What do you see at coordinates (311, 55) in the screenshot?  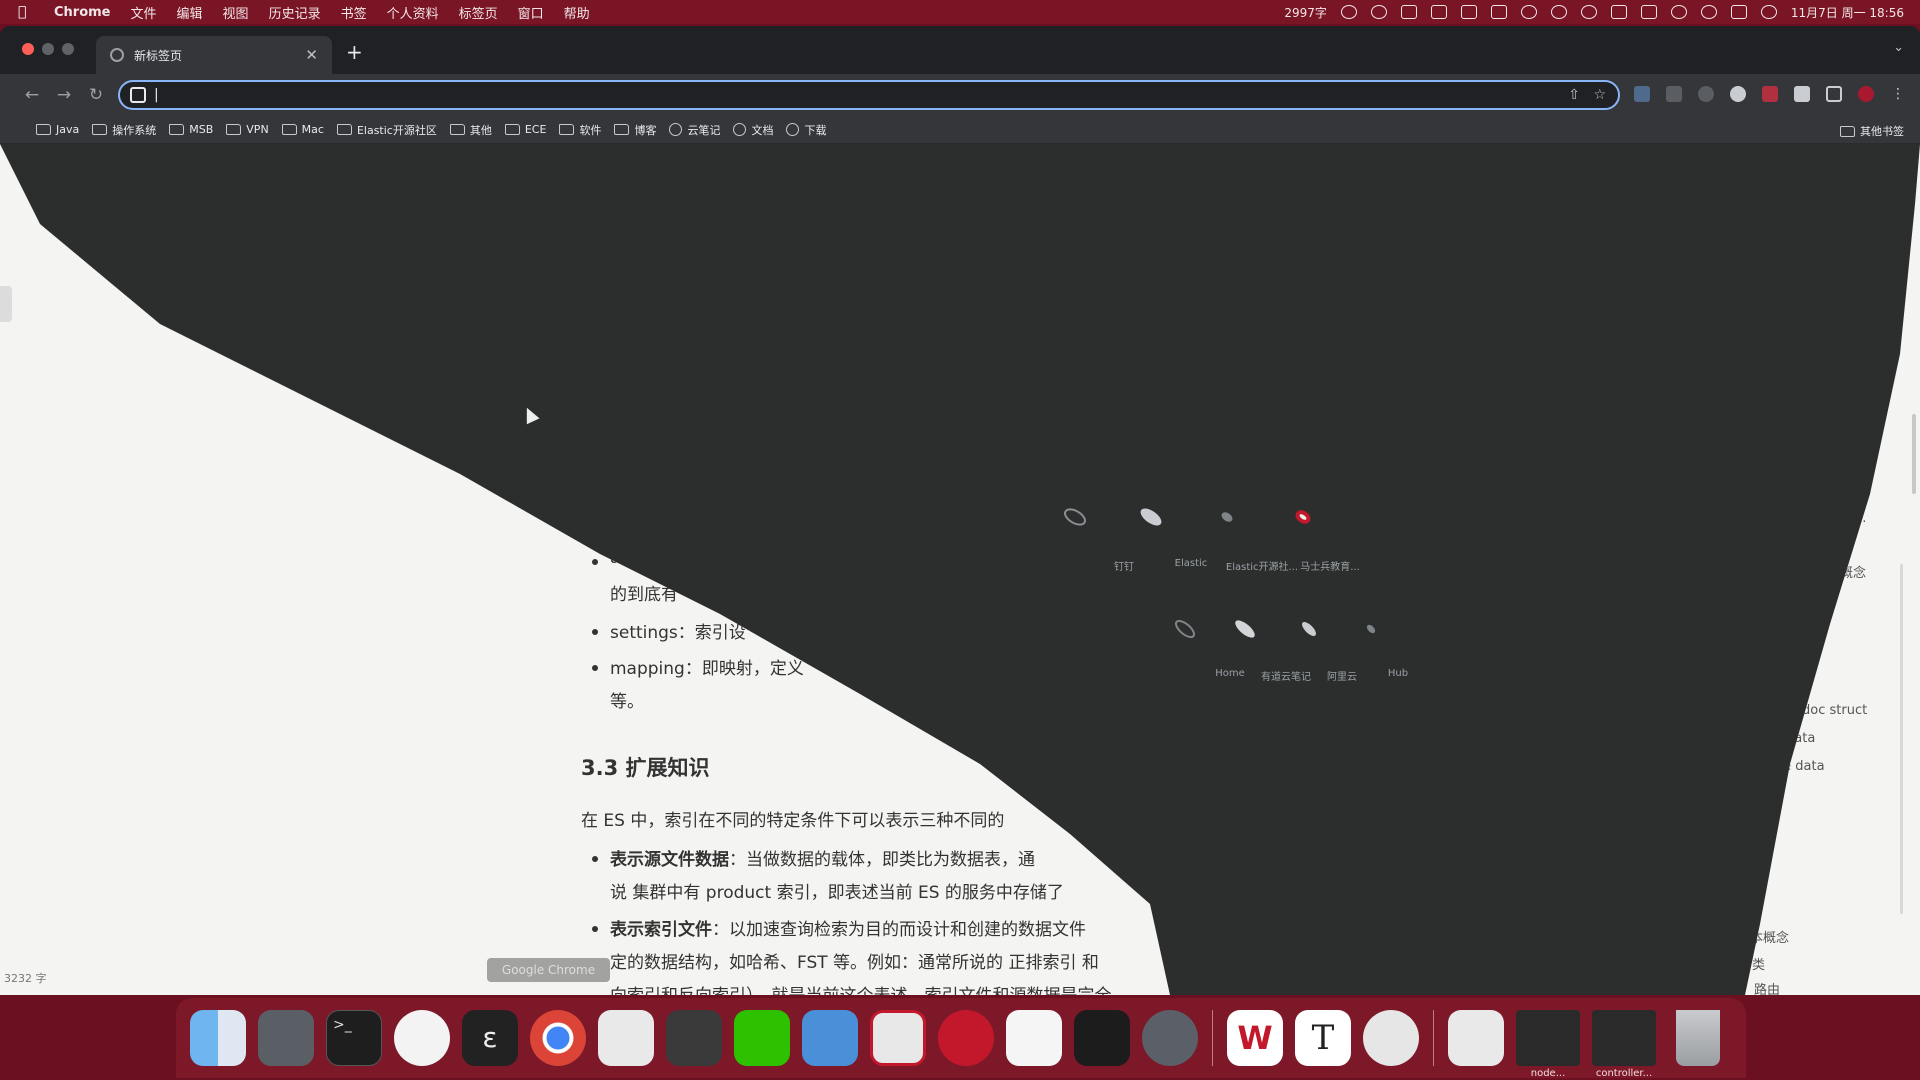 I see `close-tab-icon: ✕` at bounding box center [311, 55].